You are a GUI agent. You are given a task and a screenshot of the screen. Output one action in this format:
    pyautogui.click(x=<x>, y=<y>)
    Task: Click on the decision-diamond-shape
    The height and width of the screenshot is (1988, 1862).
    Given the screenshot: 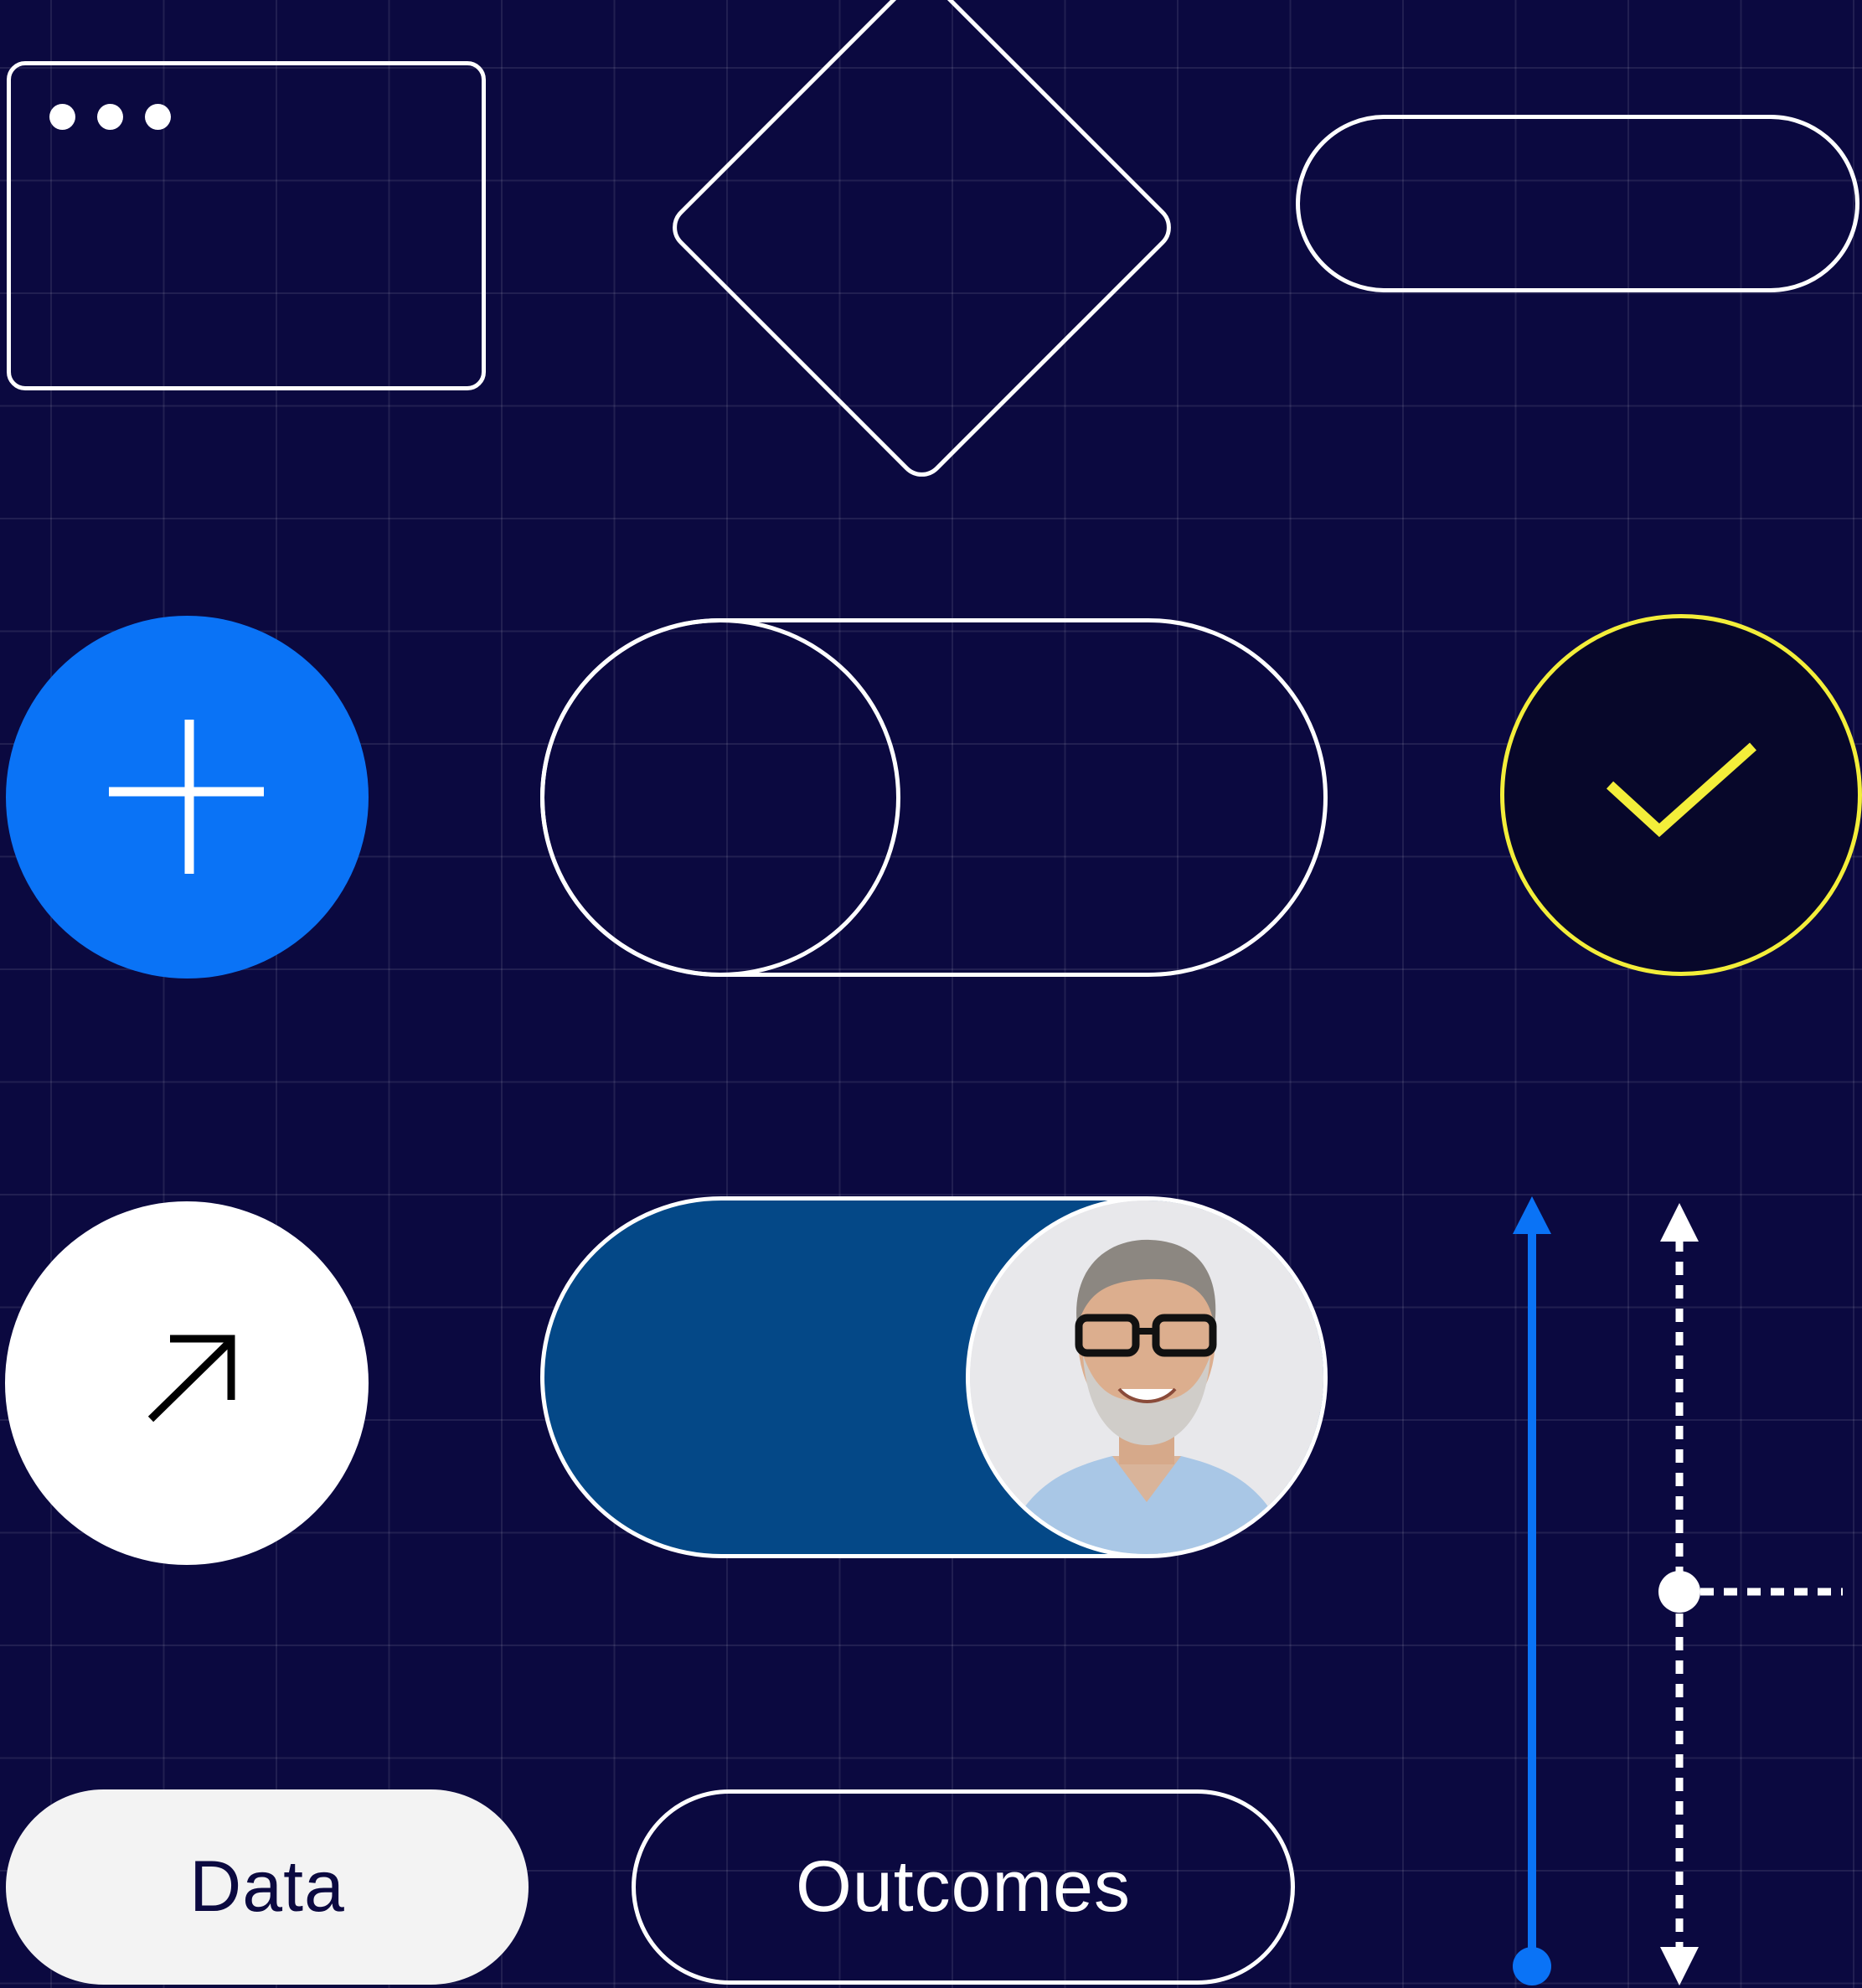 What is the action you would take?
    pyautogui.click(x=922, y=244)
    